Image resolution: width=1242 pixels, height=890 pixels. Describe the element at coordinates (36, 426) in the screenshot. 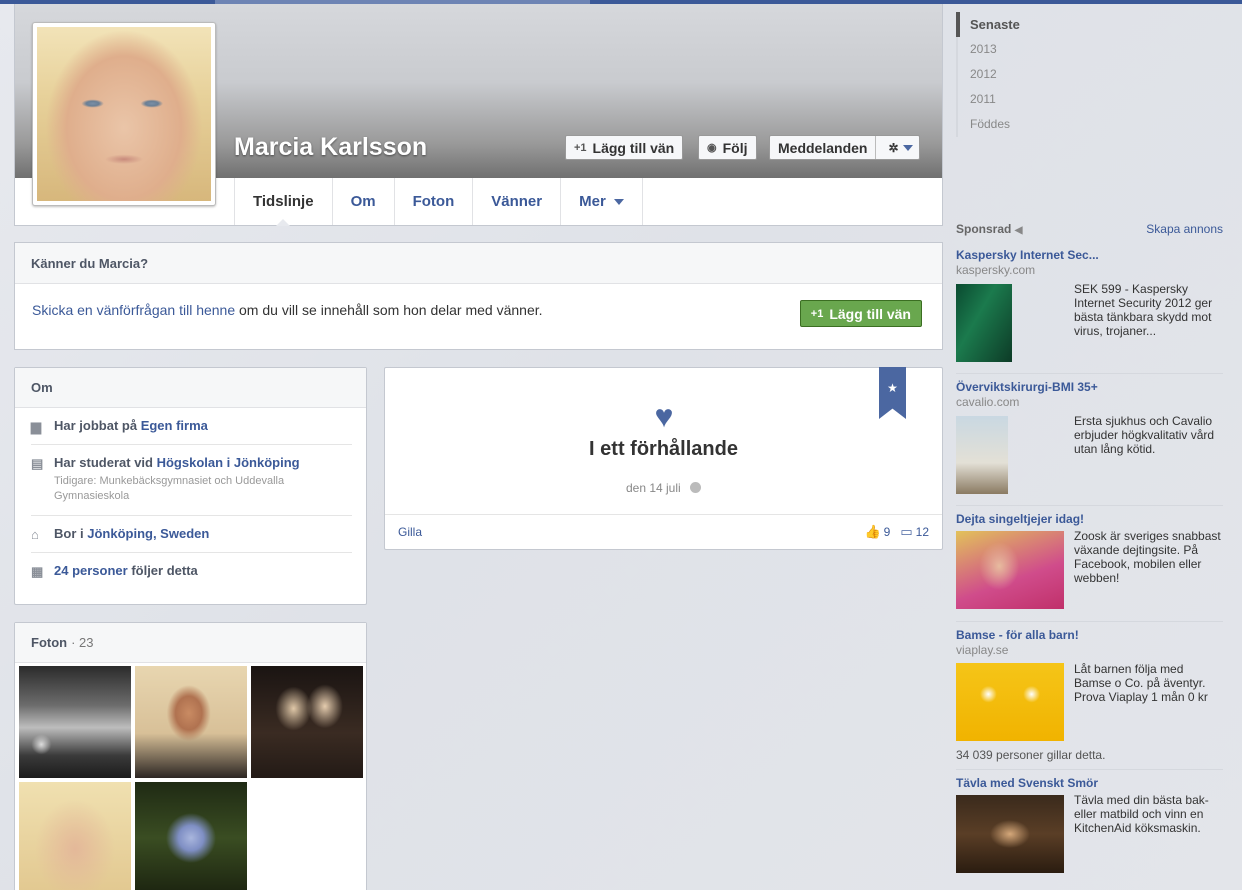

I see `briefcase-icon: ▆` at that location.